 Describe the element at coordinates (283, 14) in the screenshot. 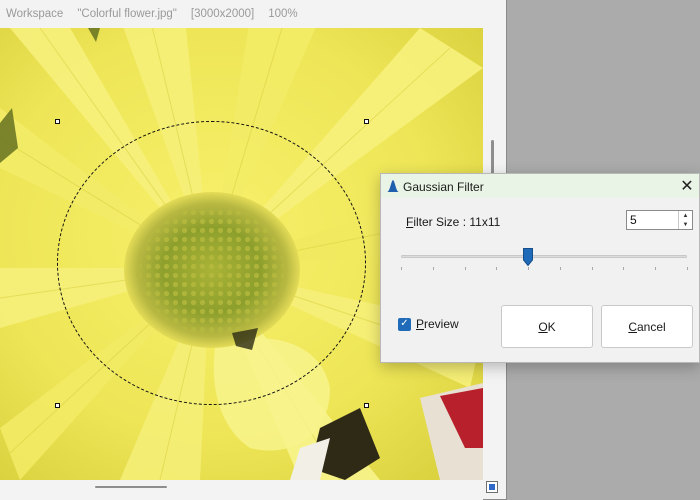

I see `zoom-level: 100%` at that location.